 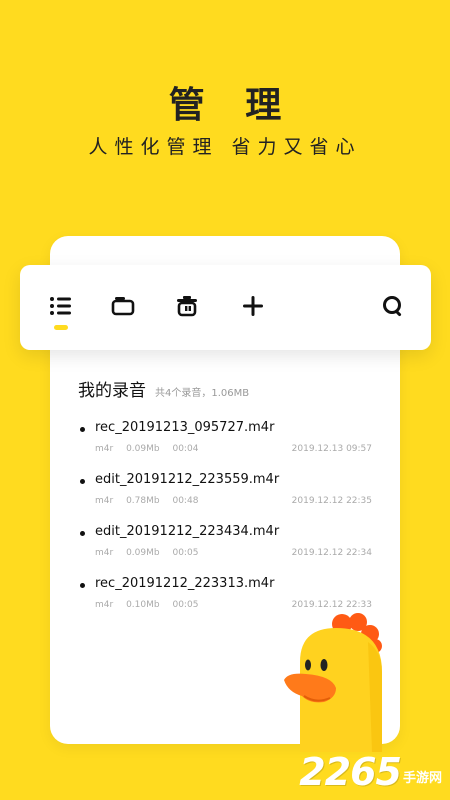 I want to click on folder-button, so click(x=123, y=306).